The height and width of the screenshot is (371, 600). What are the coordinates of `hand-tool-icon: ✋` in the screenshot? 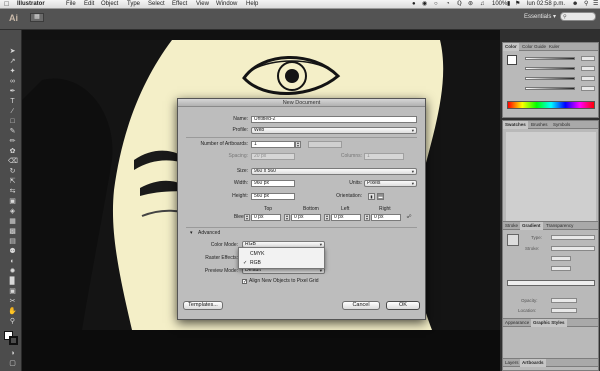 It's located at (12, 312).